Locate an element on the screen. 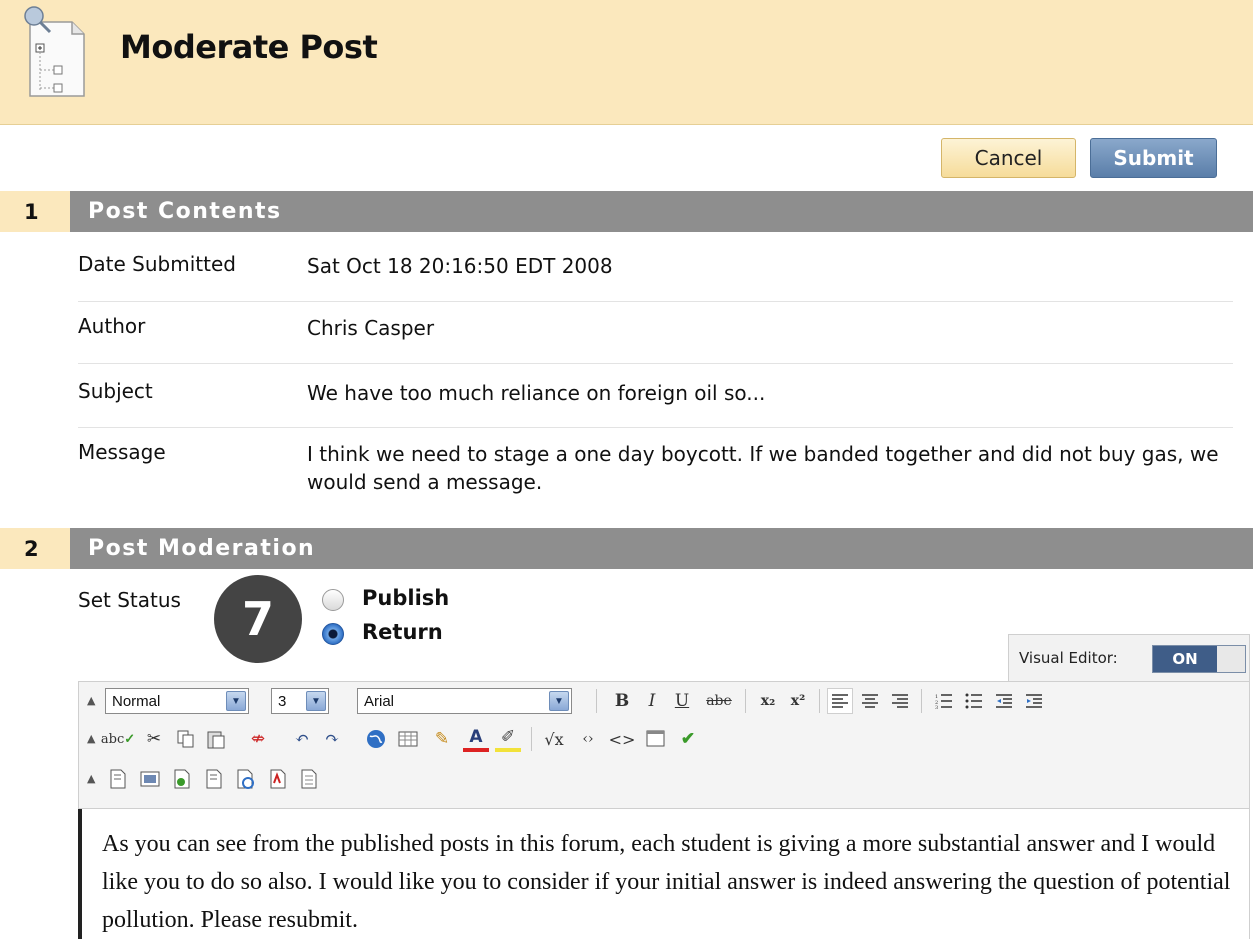  unlink-icon: ⇎ is located at coordinates (258, 739).